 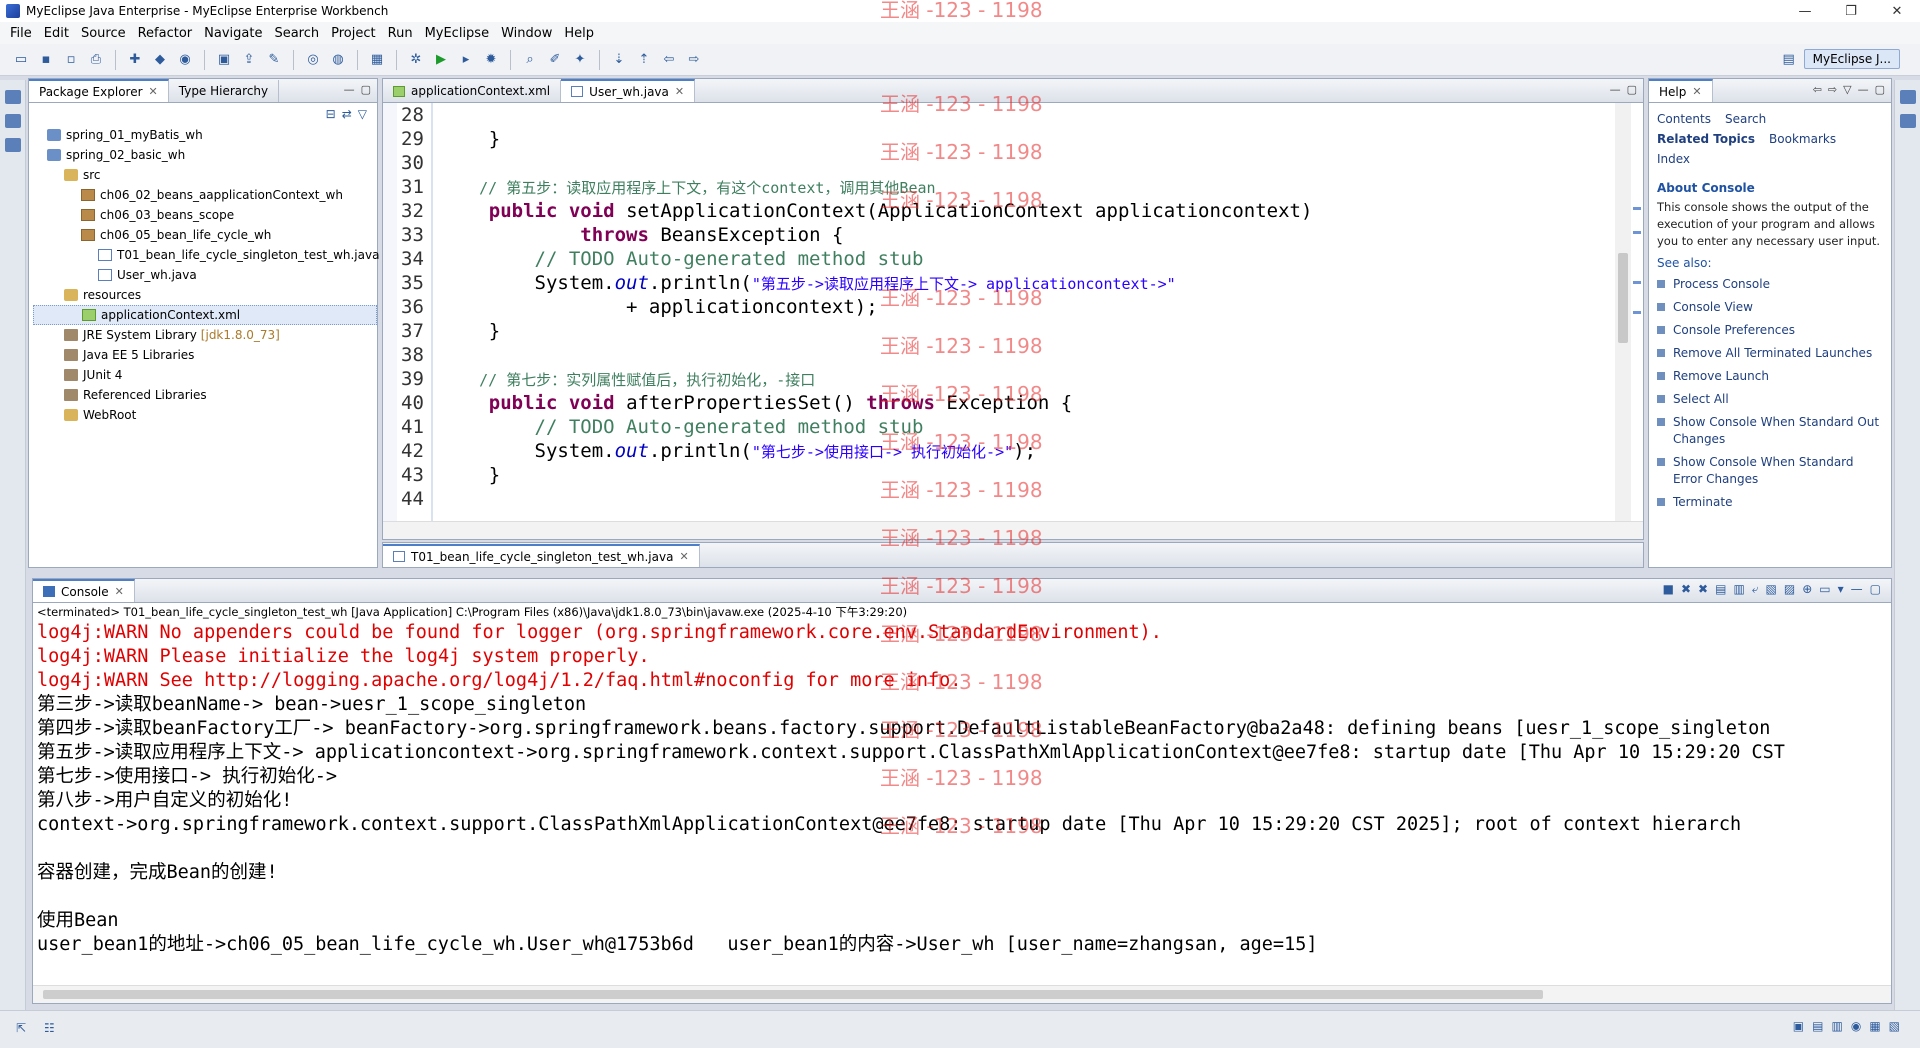 I want to click on menu-help: Help, so click(x=579, y=33).